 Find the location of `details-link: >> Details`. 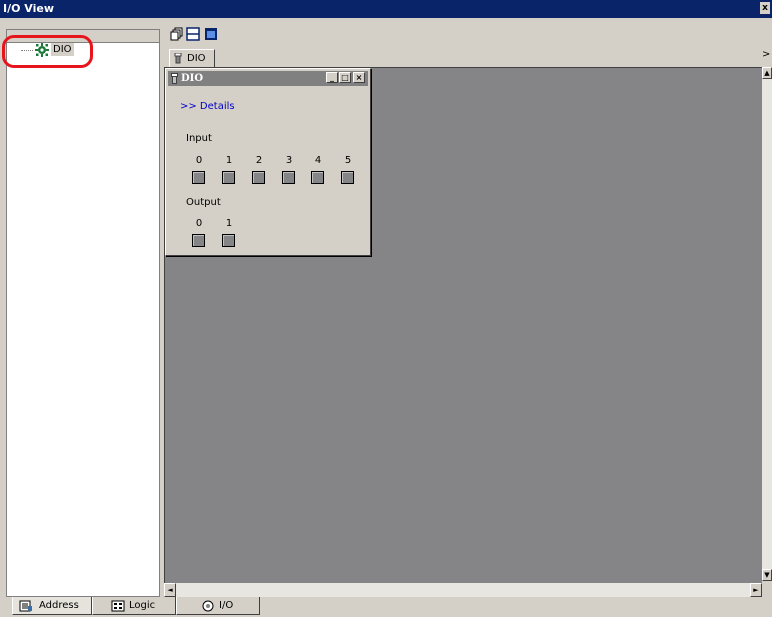

details-link: >> Details is located at coordinates (207, 106).